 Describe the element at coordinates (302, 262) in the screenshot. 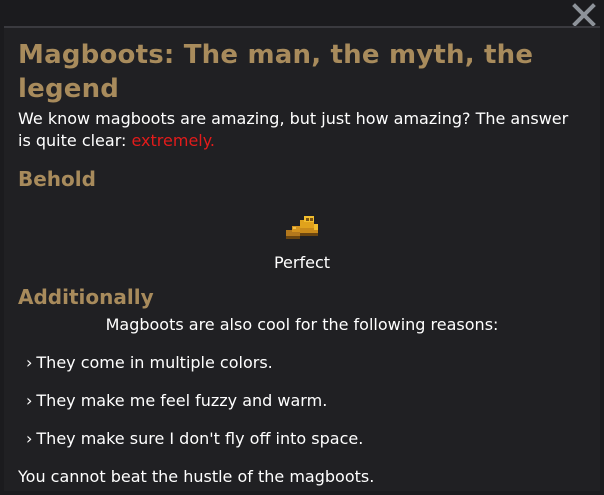

I see `image-caption: Perfect` at that location.